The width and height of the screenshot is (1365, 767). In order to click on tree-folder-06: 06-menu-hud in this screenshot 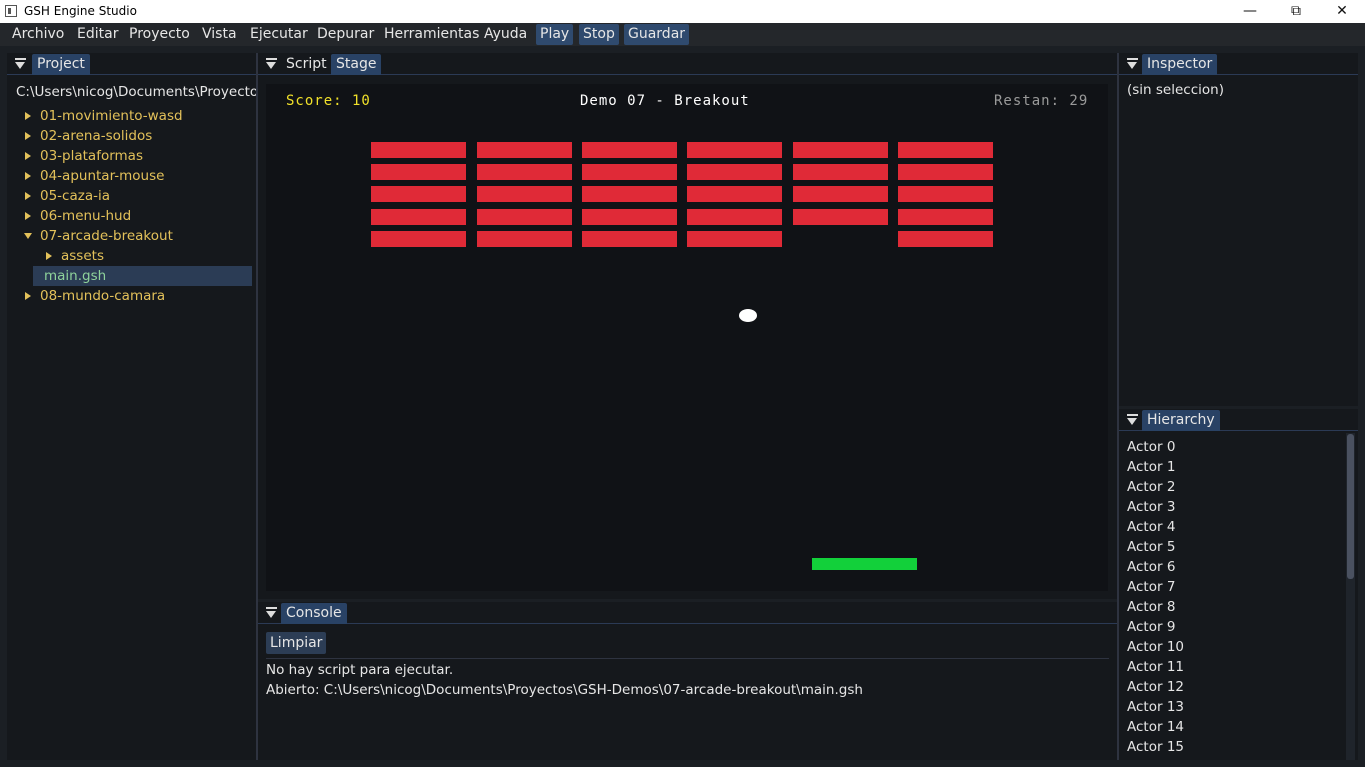, I will do `click(85, 216)`.